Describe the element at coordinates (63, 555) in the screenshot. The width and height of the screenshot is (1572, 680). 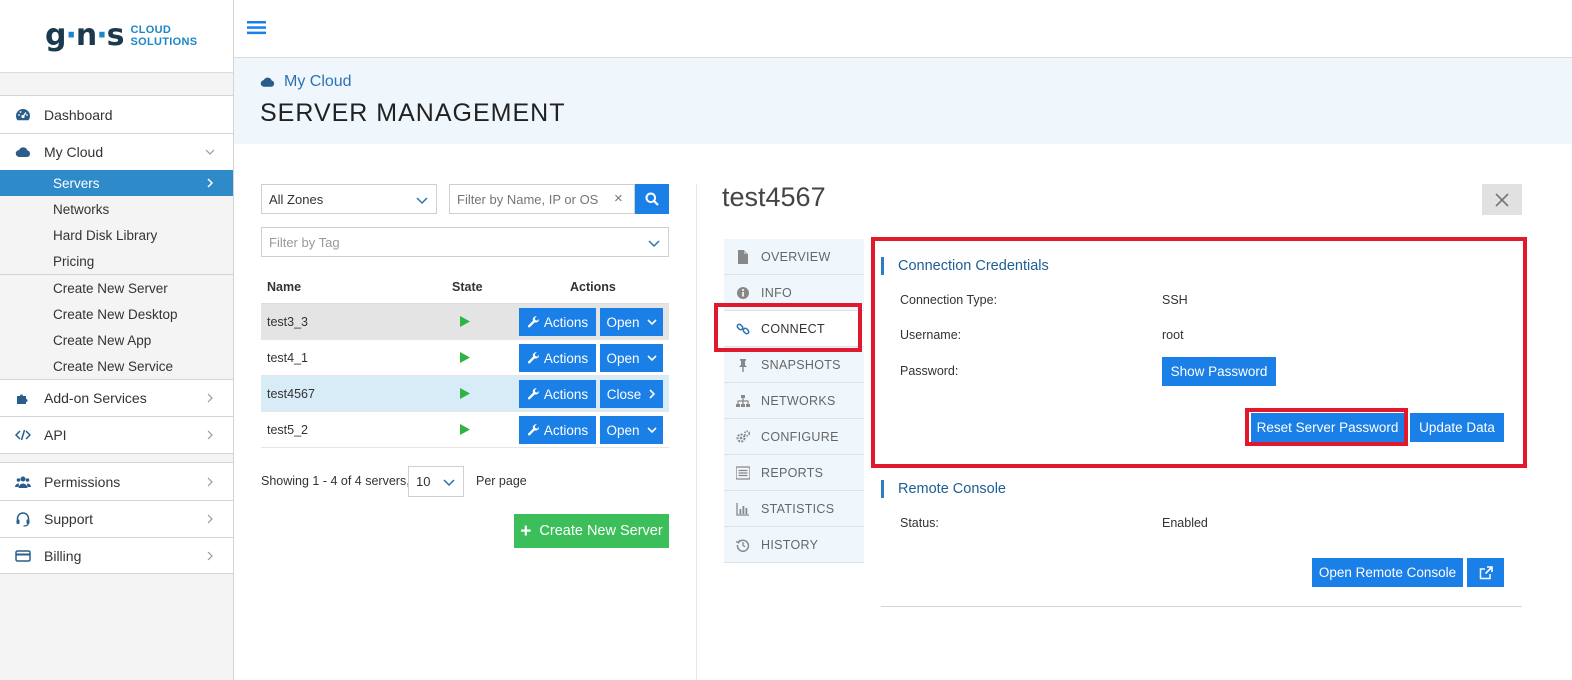
I see `sidebar-item-label: Billing` at that location.